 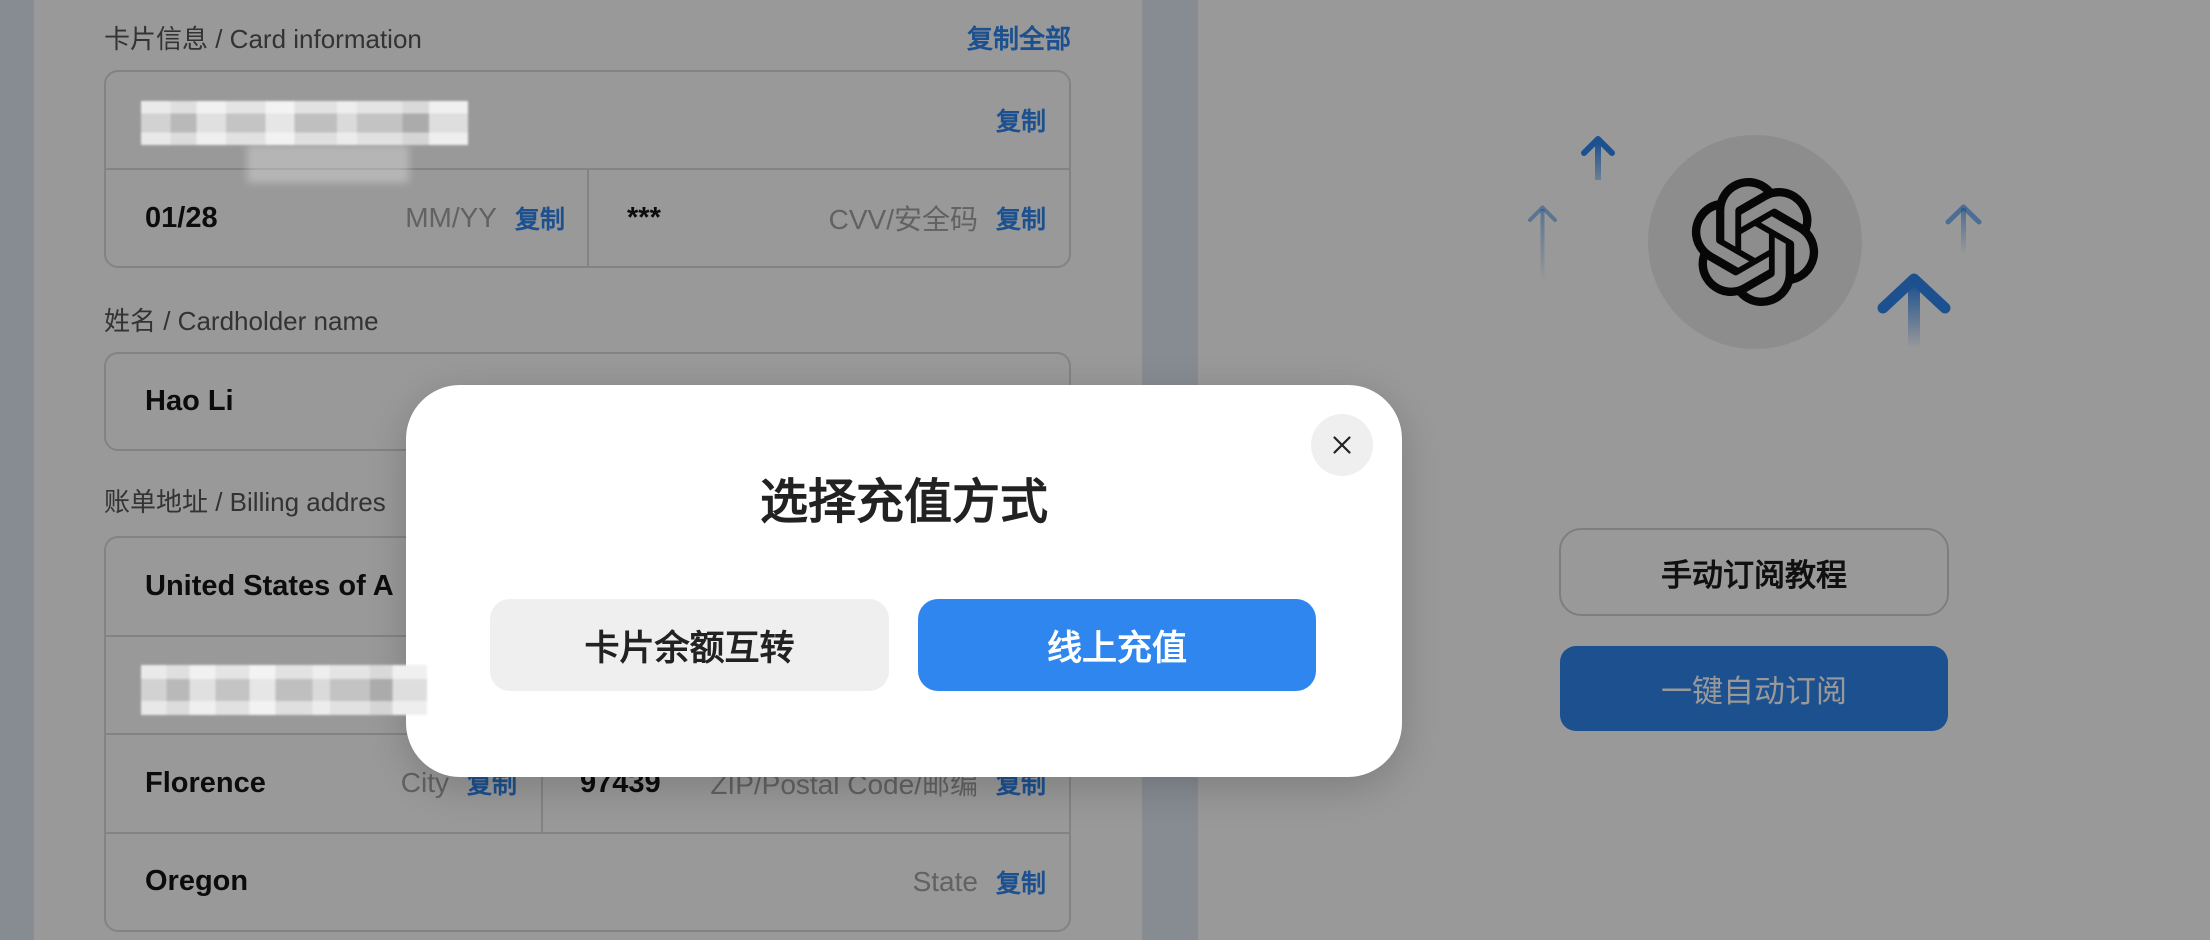 I want to click on online-recharge-button: 线上充值, so click(x=1117, y=645).